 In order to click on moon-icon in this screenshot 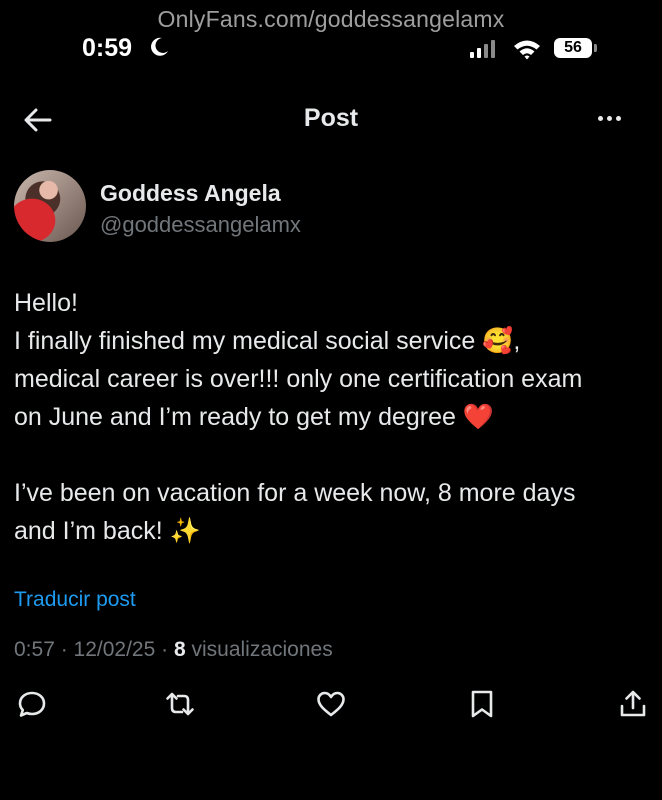, I will do `click(159, 46)`.